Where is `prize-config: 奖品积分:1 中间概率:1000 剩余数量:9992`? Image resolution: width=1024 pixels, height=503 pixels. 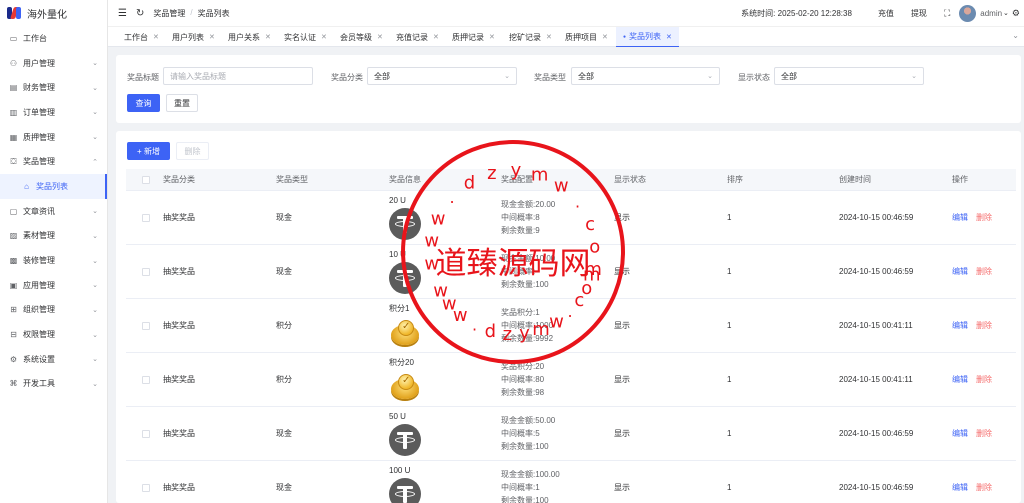
prize-config: 奖品积分:1 中间概率:1000 剩余数量:9992 is located at coordinates (527, 325).